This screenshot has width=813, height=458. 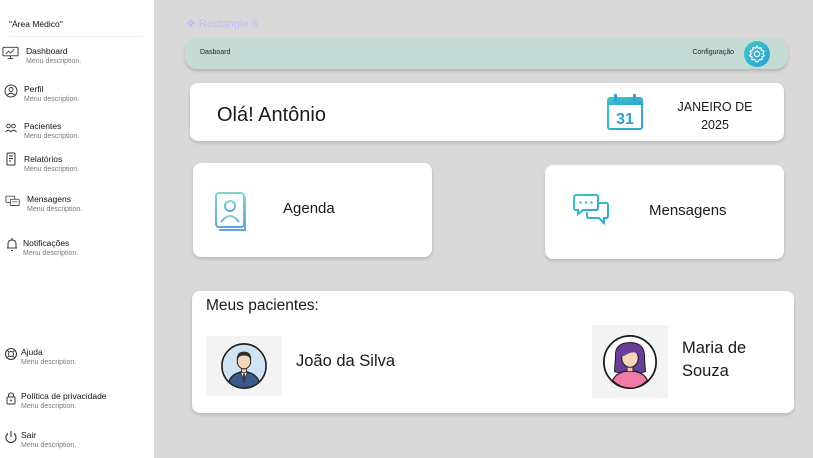 I want to click on sidebar-item-label: Mensagens, so click(x=49, y=199).